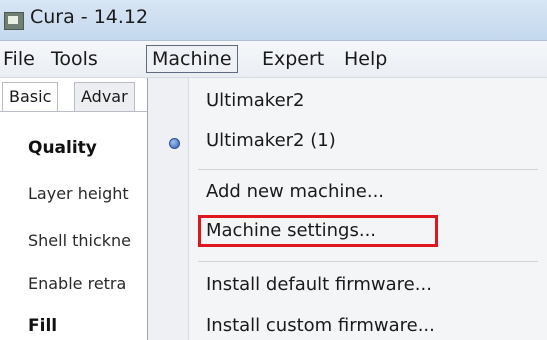  I want to click on section-quality: Quality, so click(62, 148).